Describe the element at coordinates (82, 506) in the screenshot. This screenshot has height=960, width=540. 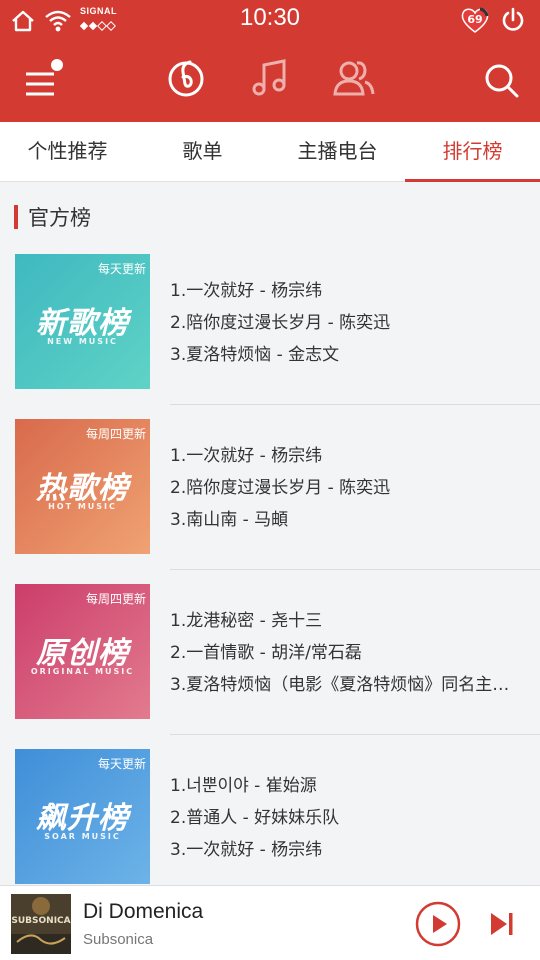
I see `cover-subtitle: HOT MUSIC` at that location.